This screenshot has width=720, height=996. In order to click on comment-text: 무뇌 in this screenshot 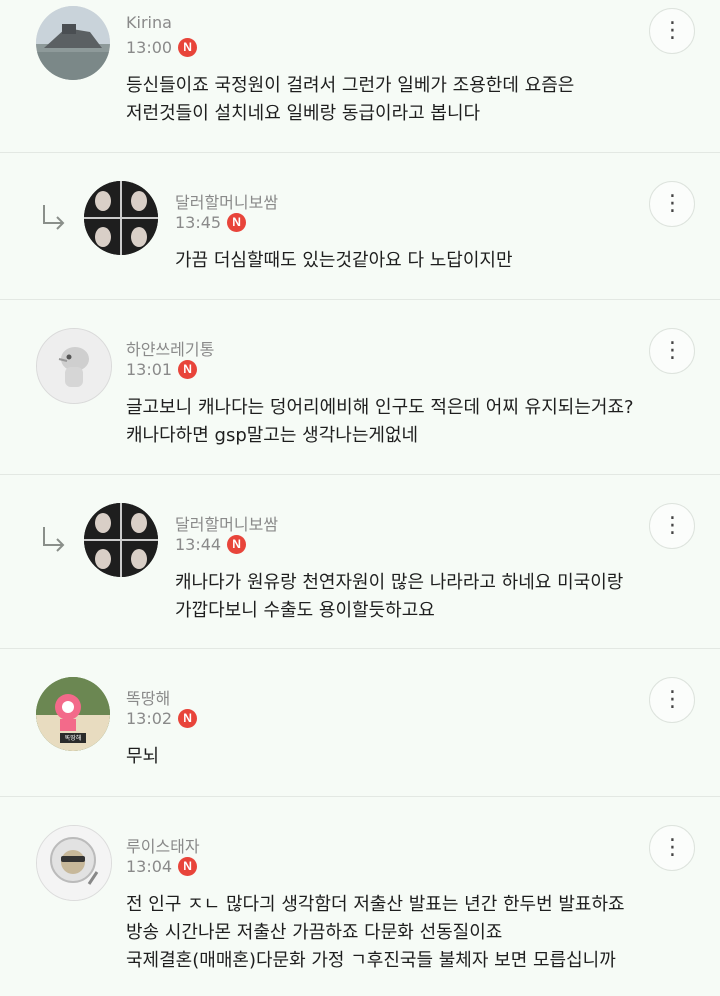, I will do `click(143, 756)`.